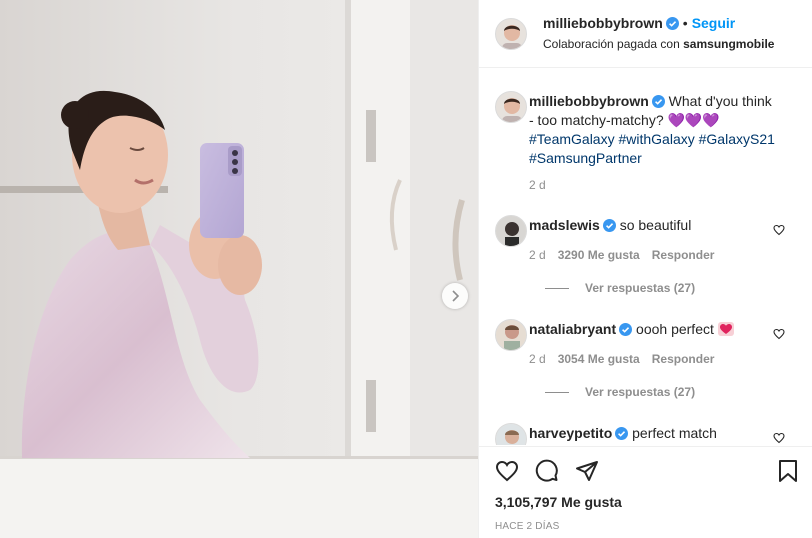 The width and height of the screenshot is (812, 538). What do you see at coordinates (645, 492) in the screenshot?
I see `post-actions: 3,105,797 Me gusta HACE 2 DÍAS` at bounding box center [645, 492].